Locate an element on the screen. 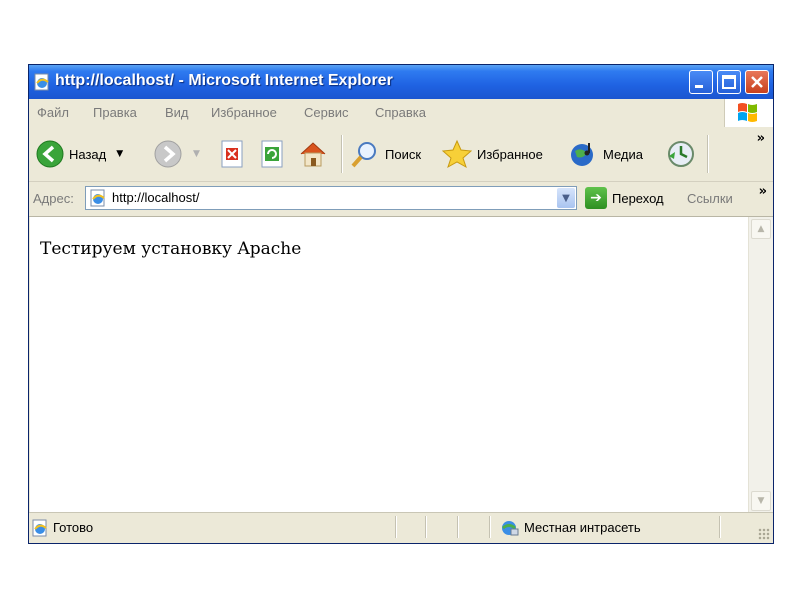  vertical-scrollbar: ▲ ▼ is located at coordinates (760, 365).